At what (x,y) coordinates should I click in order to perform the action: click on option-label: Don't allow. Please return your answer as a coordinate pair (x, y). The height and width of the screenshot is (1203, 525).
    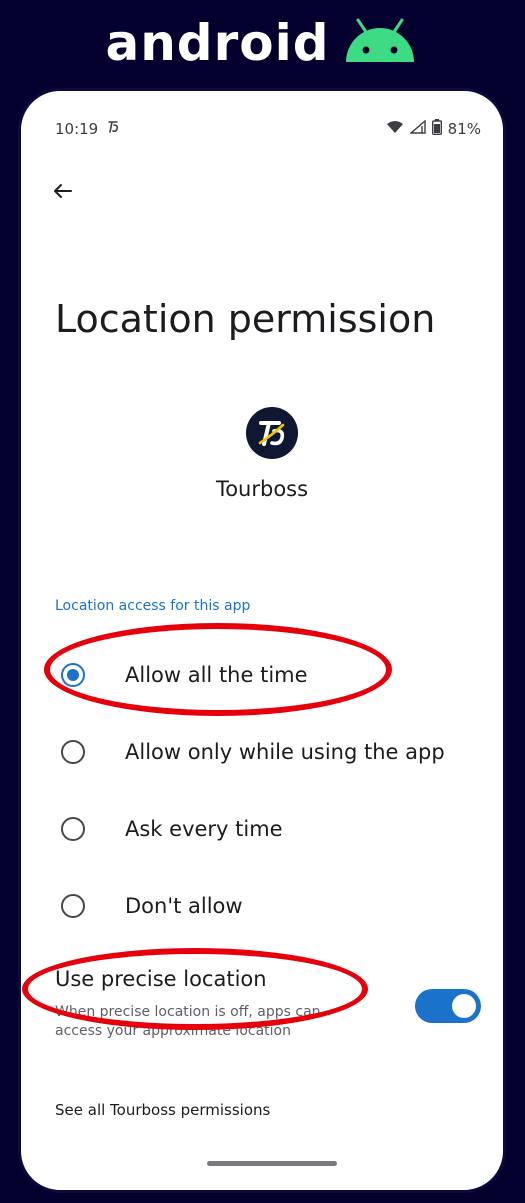
    Looking at the image, I should click on (184, 906).